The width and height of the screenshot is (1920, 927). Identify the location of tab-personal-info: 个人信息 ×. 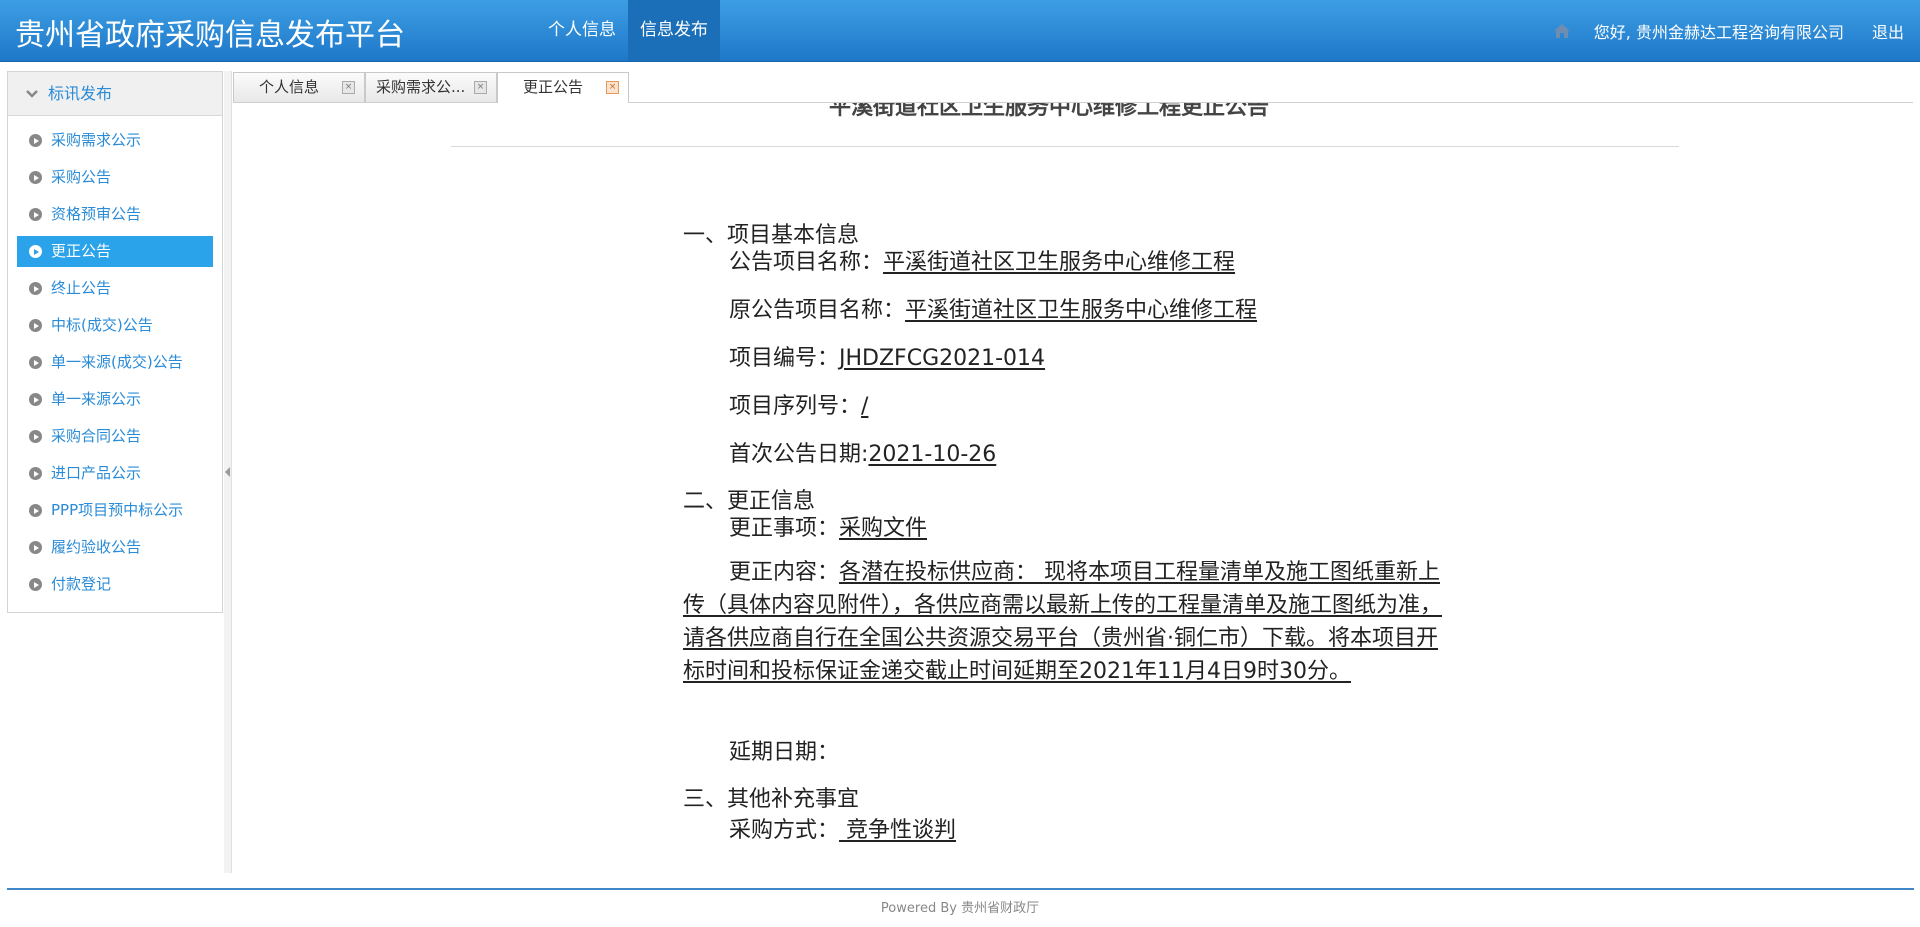
(299, 87).